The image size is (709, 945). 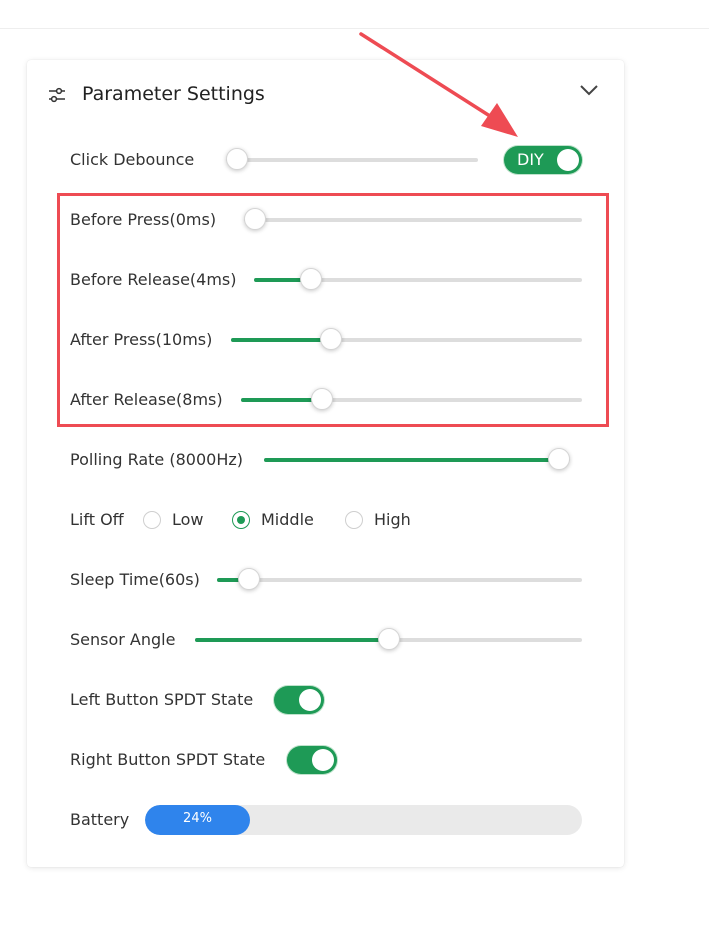 I want to click on sensor-angle-row: Sensor Angle, so click(x=325, y=640).